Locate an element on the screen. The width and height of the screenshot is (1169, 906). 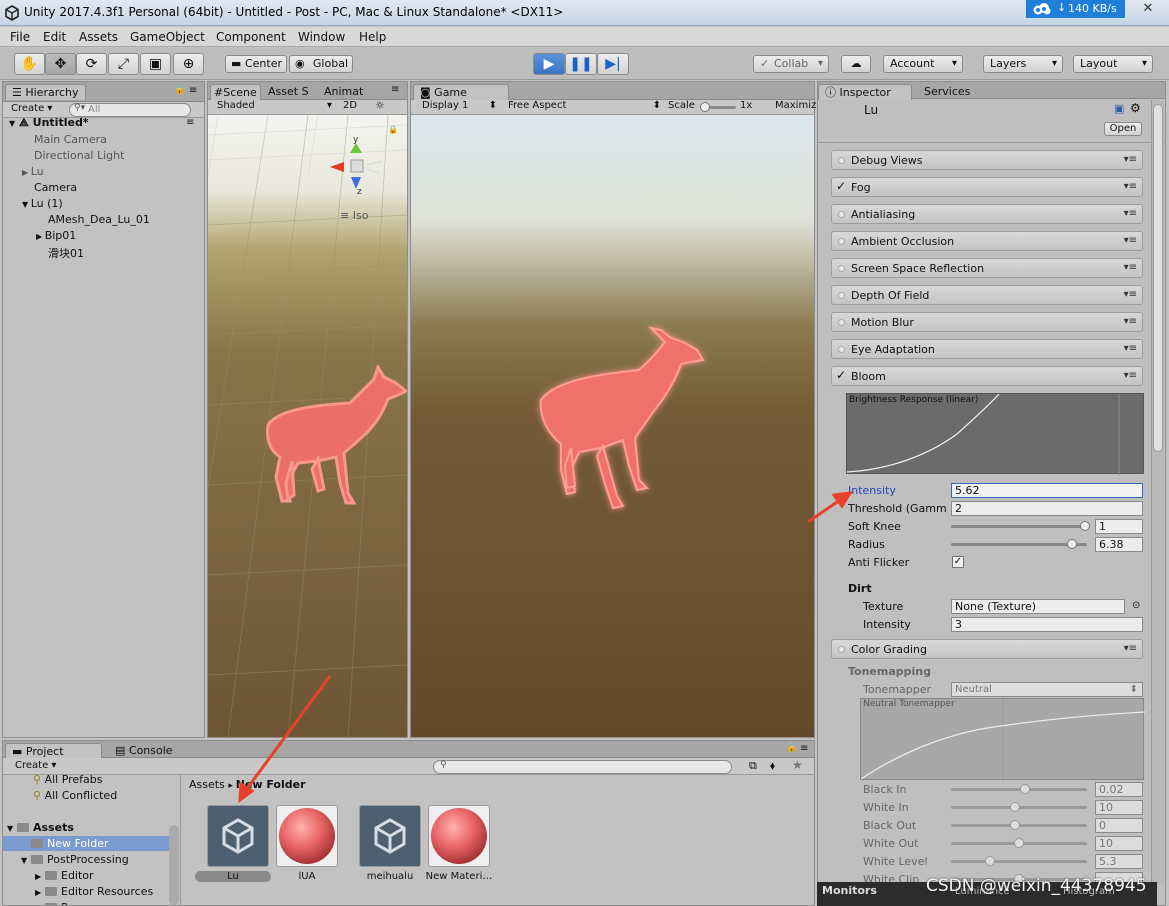
watermark: CSDN @weixin_44378945 is located at coordinates (1036, 886).